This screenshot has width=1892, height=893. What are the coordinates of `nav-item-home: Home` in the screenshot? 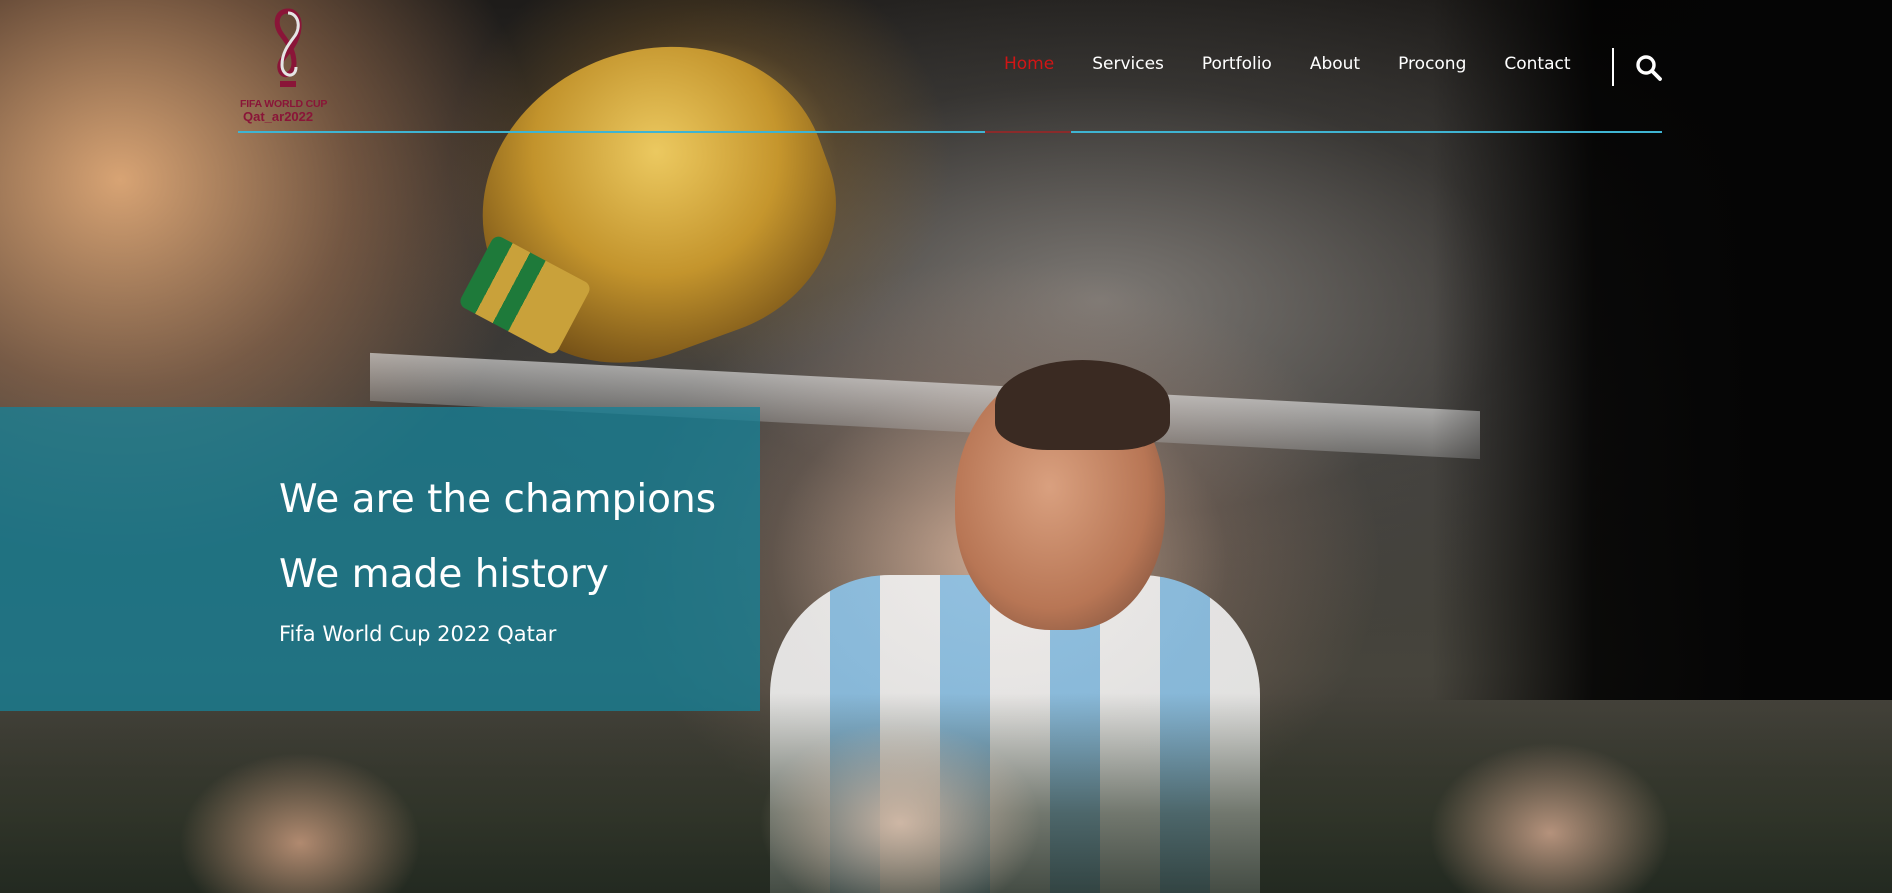 It's located at (1029, 64).